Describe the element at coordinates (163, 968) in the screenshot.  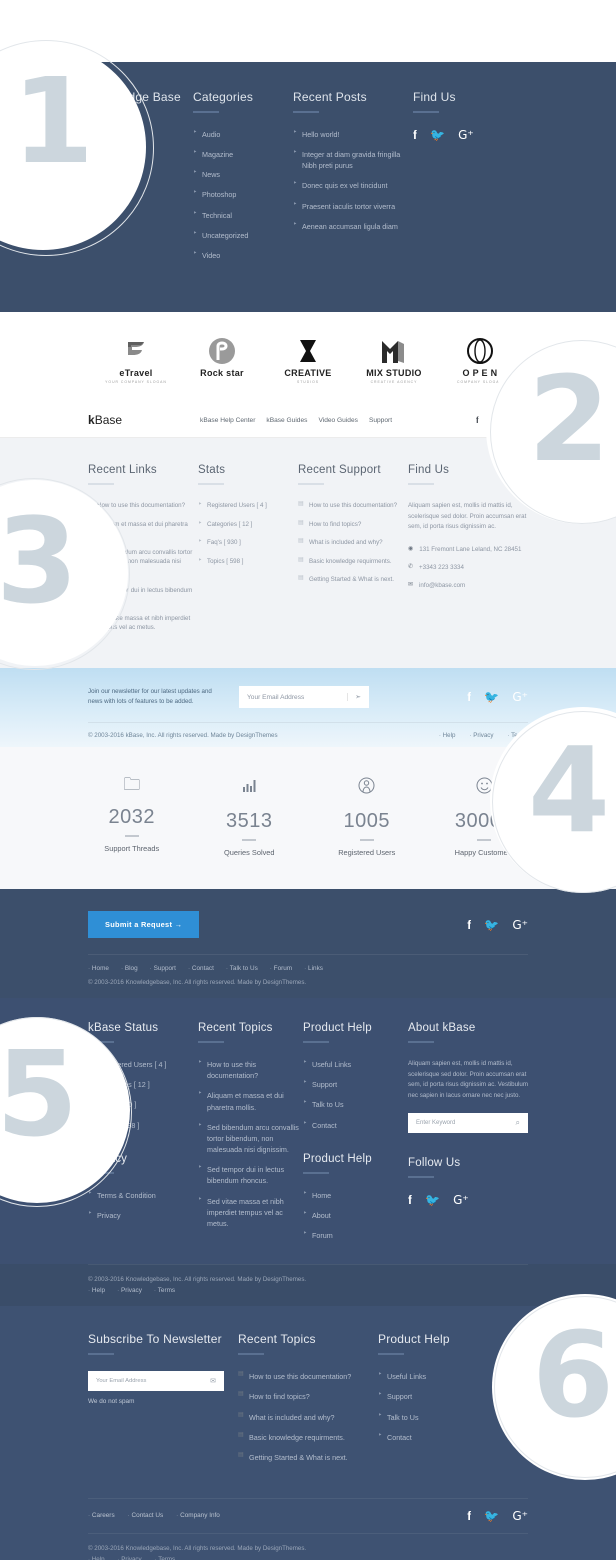
I see `link-support: Support` at that location.